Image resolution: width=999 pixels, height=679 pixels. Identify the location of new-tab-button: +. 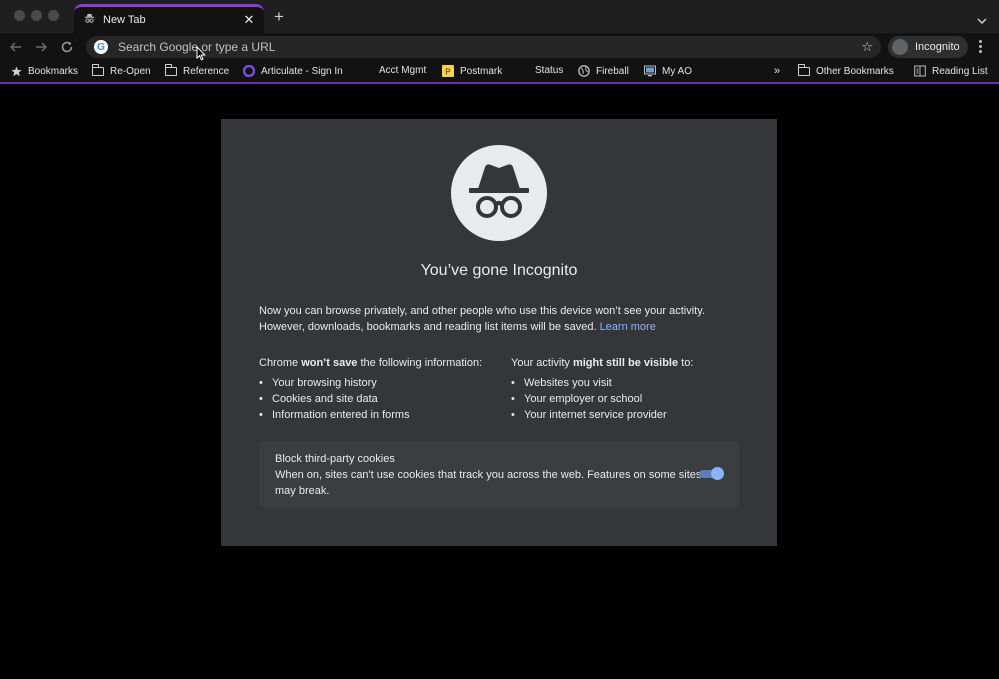
(279, 16).